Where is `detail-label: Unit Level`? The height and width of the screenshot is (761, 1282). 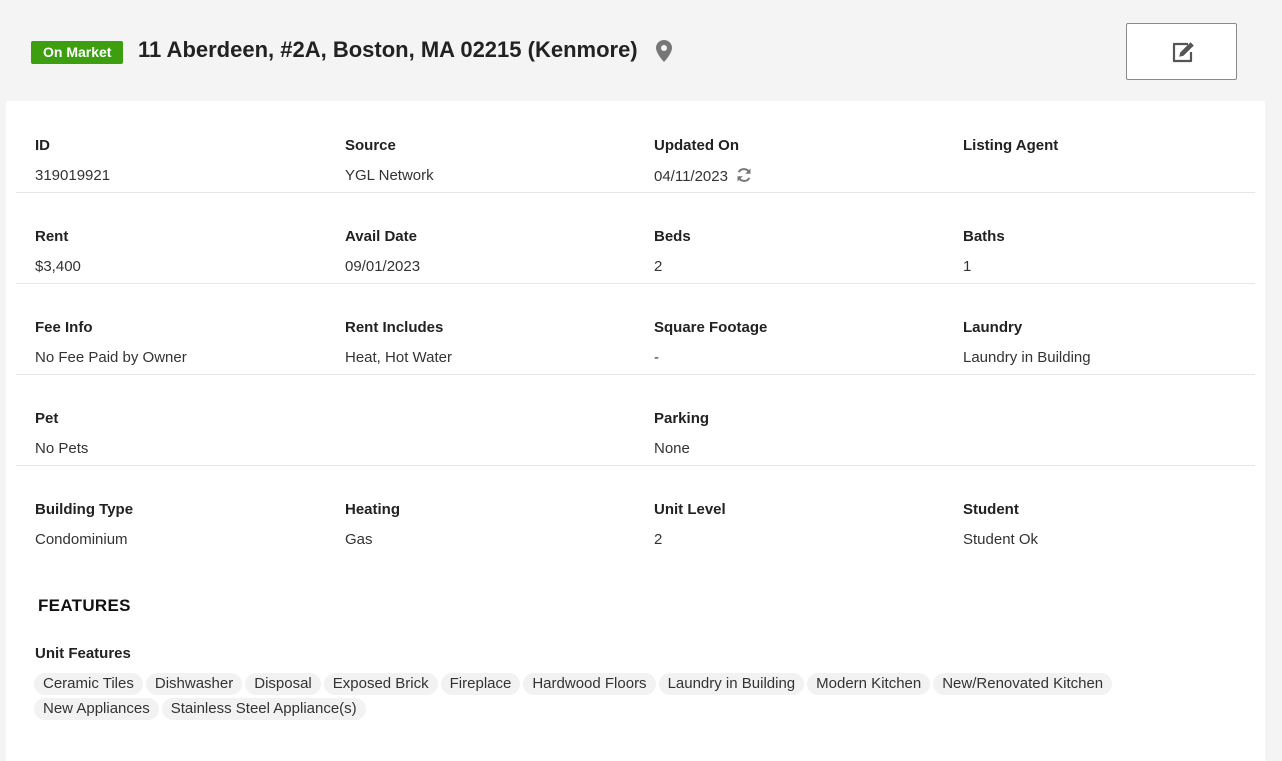
detail-label: Unit Level is located at coordinates (690, 509).